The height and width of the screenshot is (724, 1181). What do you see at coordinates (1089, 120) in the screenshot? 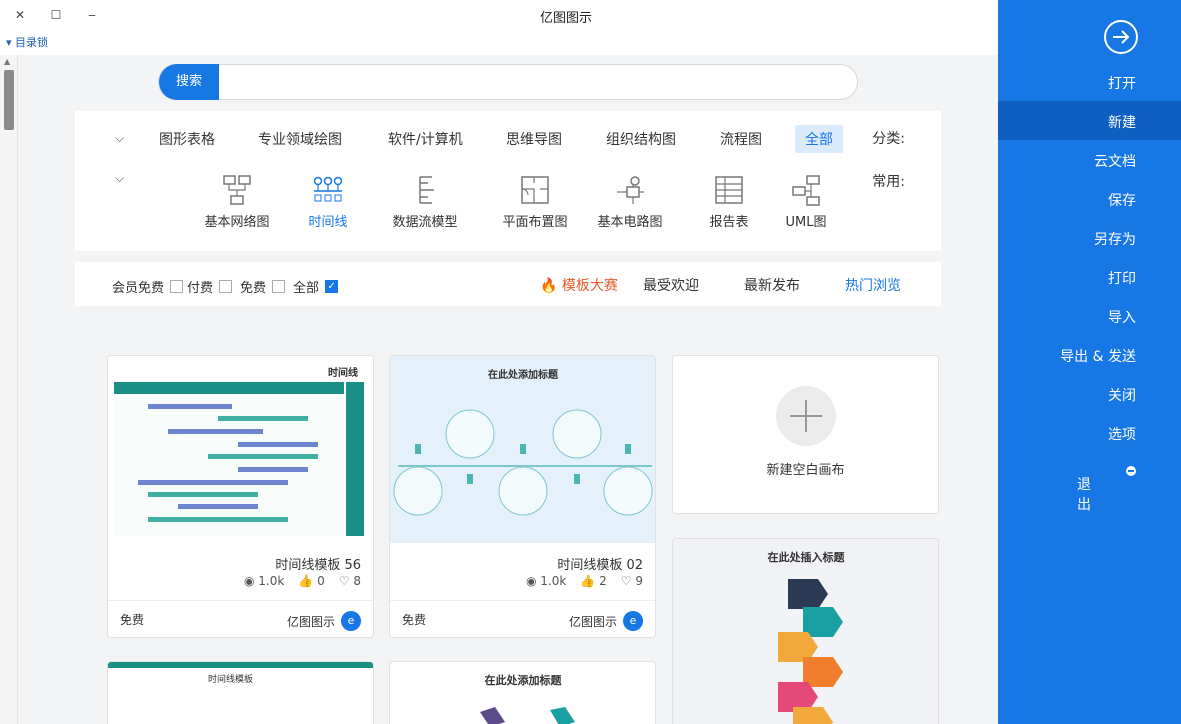
I see `sidebar-item-new: 新建` at bounding box center [1089, 120].